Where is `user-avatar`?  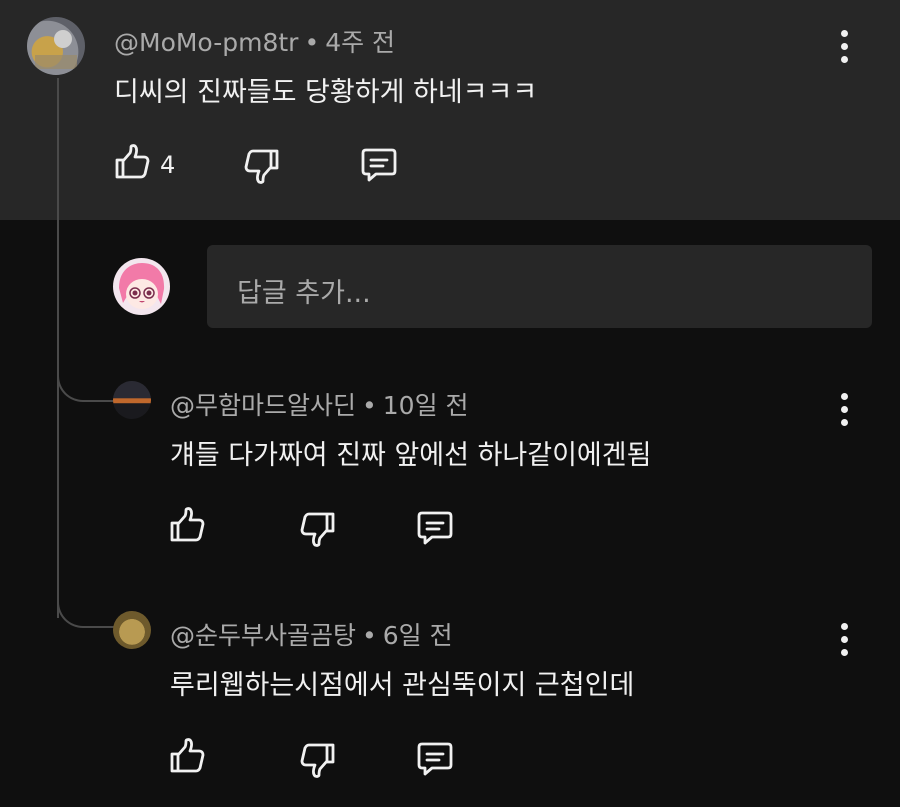
user-avatar is located at coordinates (141, 286).